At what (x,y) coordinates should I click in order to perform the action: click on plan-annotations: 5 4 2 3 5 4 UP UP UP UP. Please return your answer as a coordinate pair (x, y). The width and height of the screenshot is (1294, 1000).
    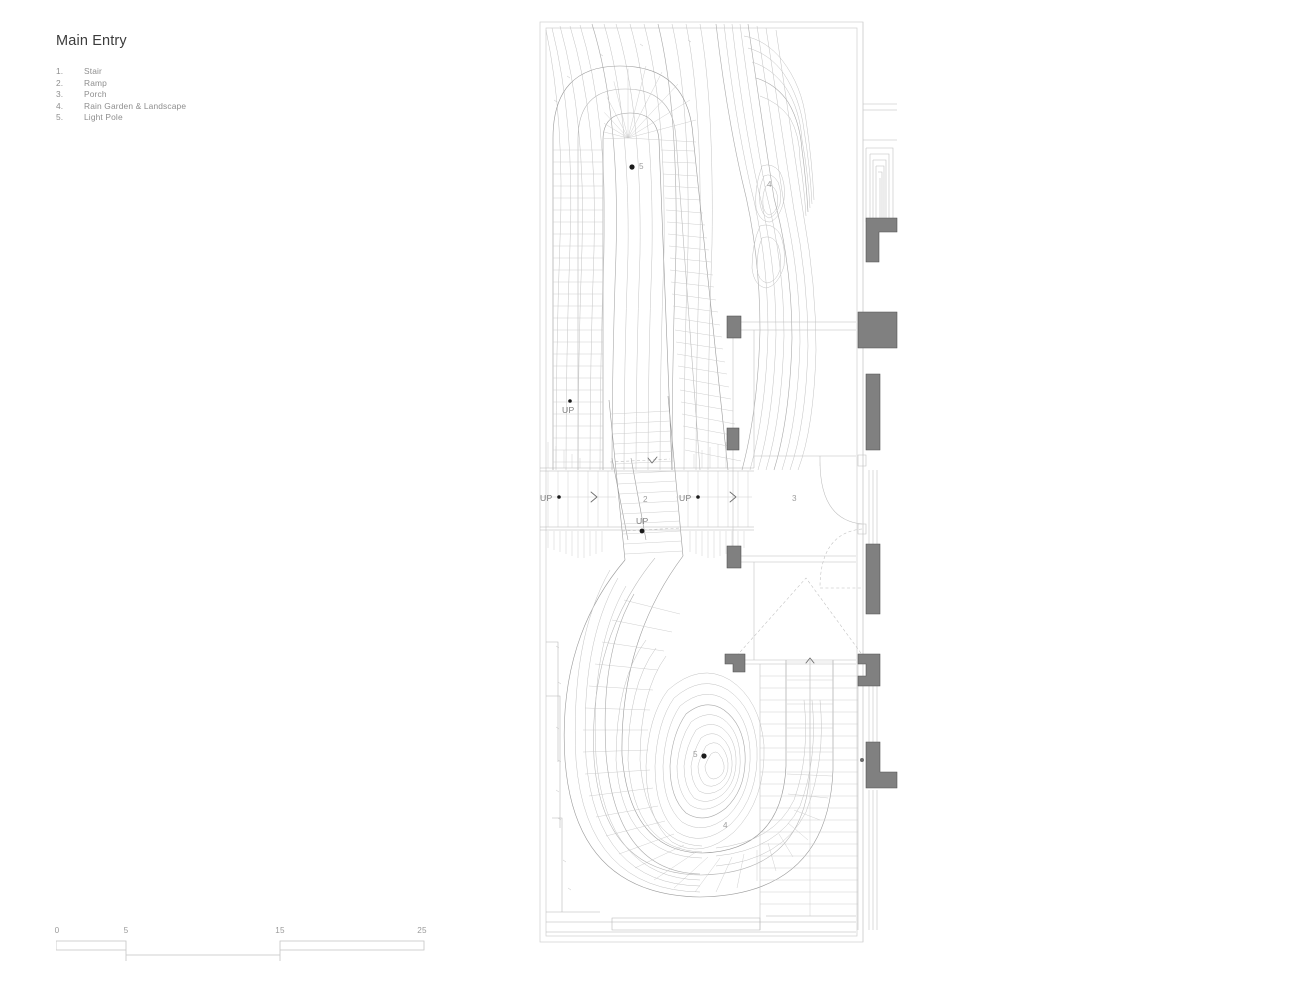
    Looking at the image, I should click on (677, 496).